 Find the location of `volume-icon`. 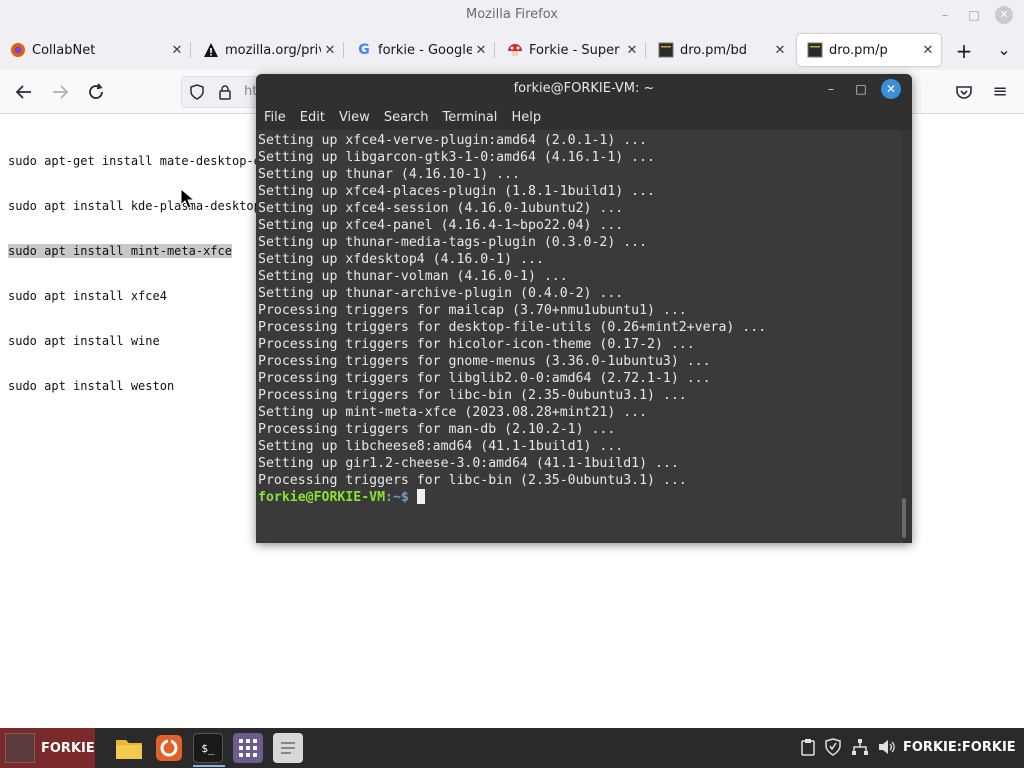

volume-icon is located at coordinates (886, 749).